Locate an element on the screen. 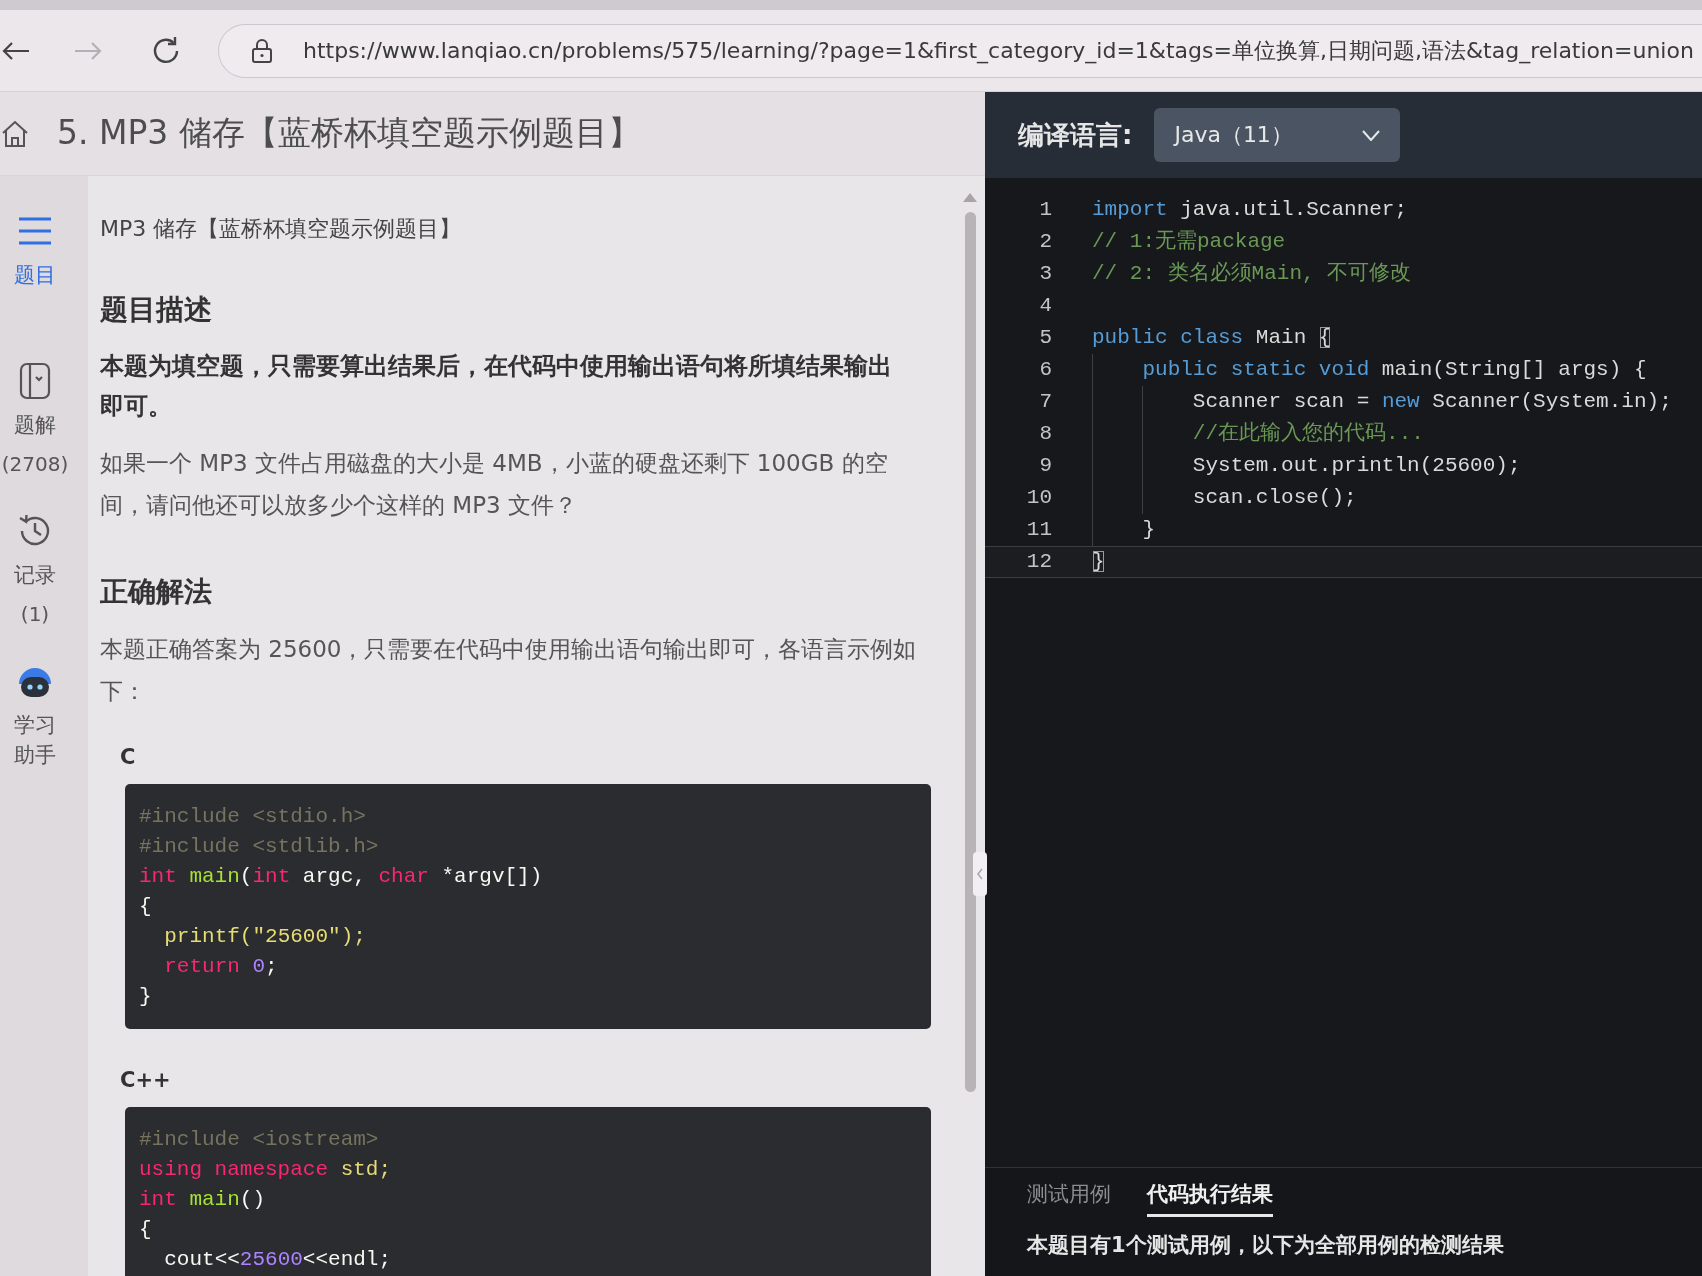 Image resolution: width=1702 pixels, height=1276 pixels. problem-title: 5. MP3 储存【蓝桥杯填空题示例题目】 is located at coordinates (349, 133).